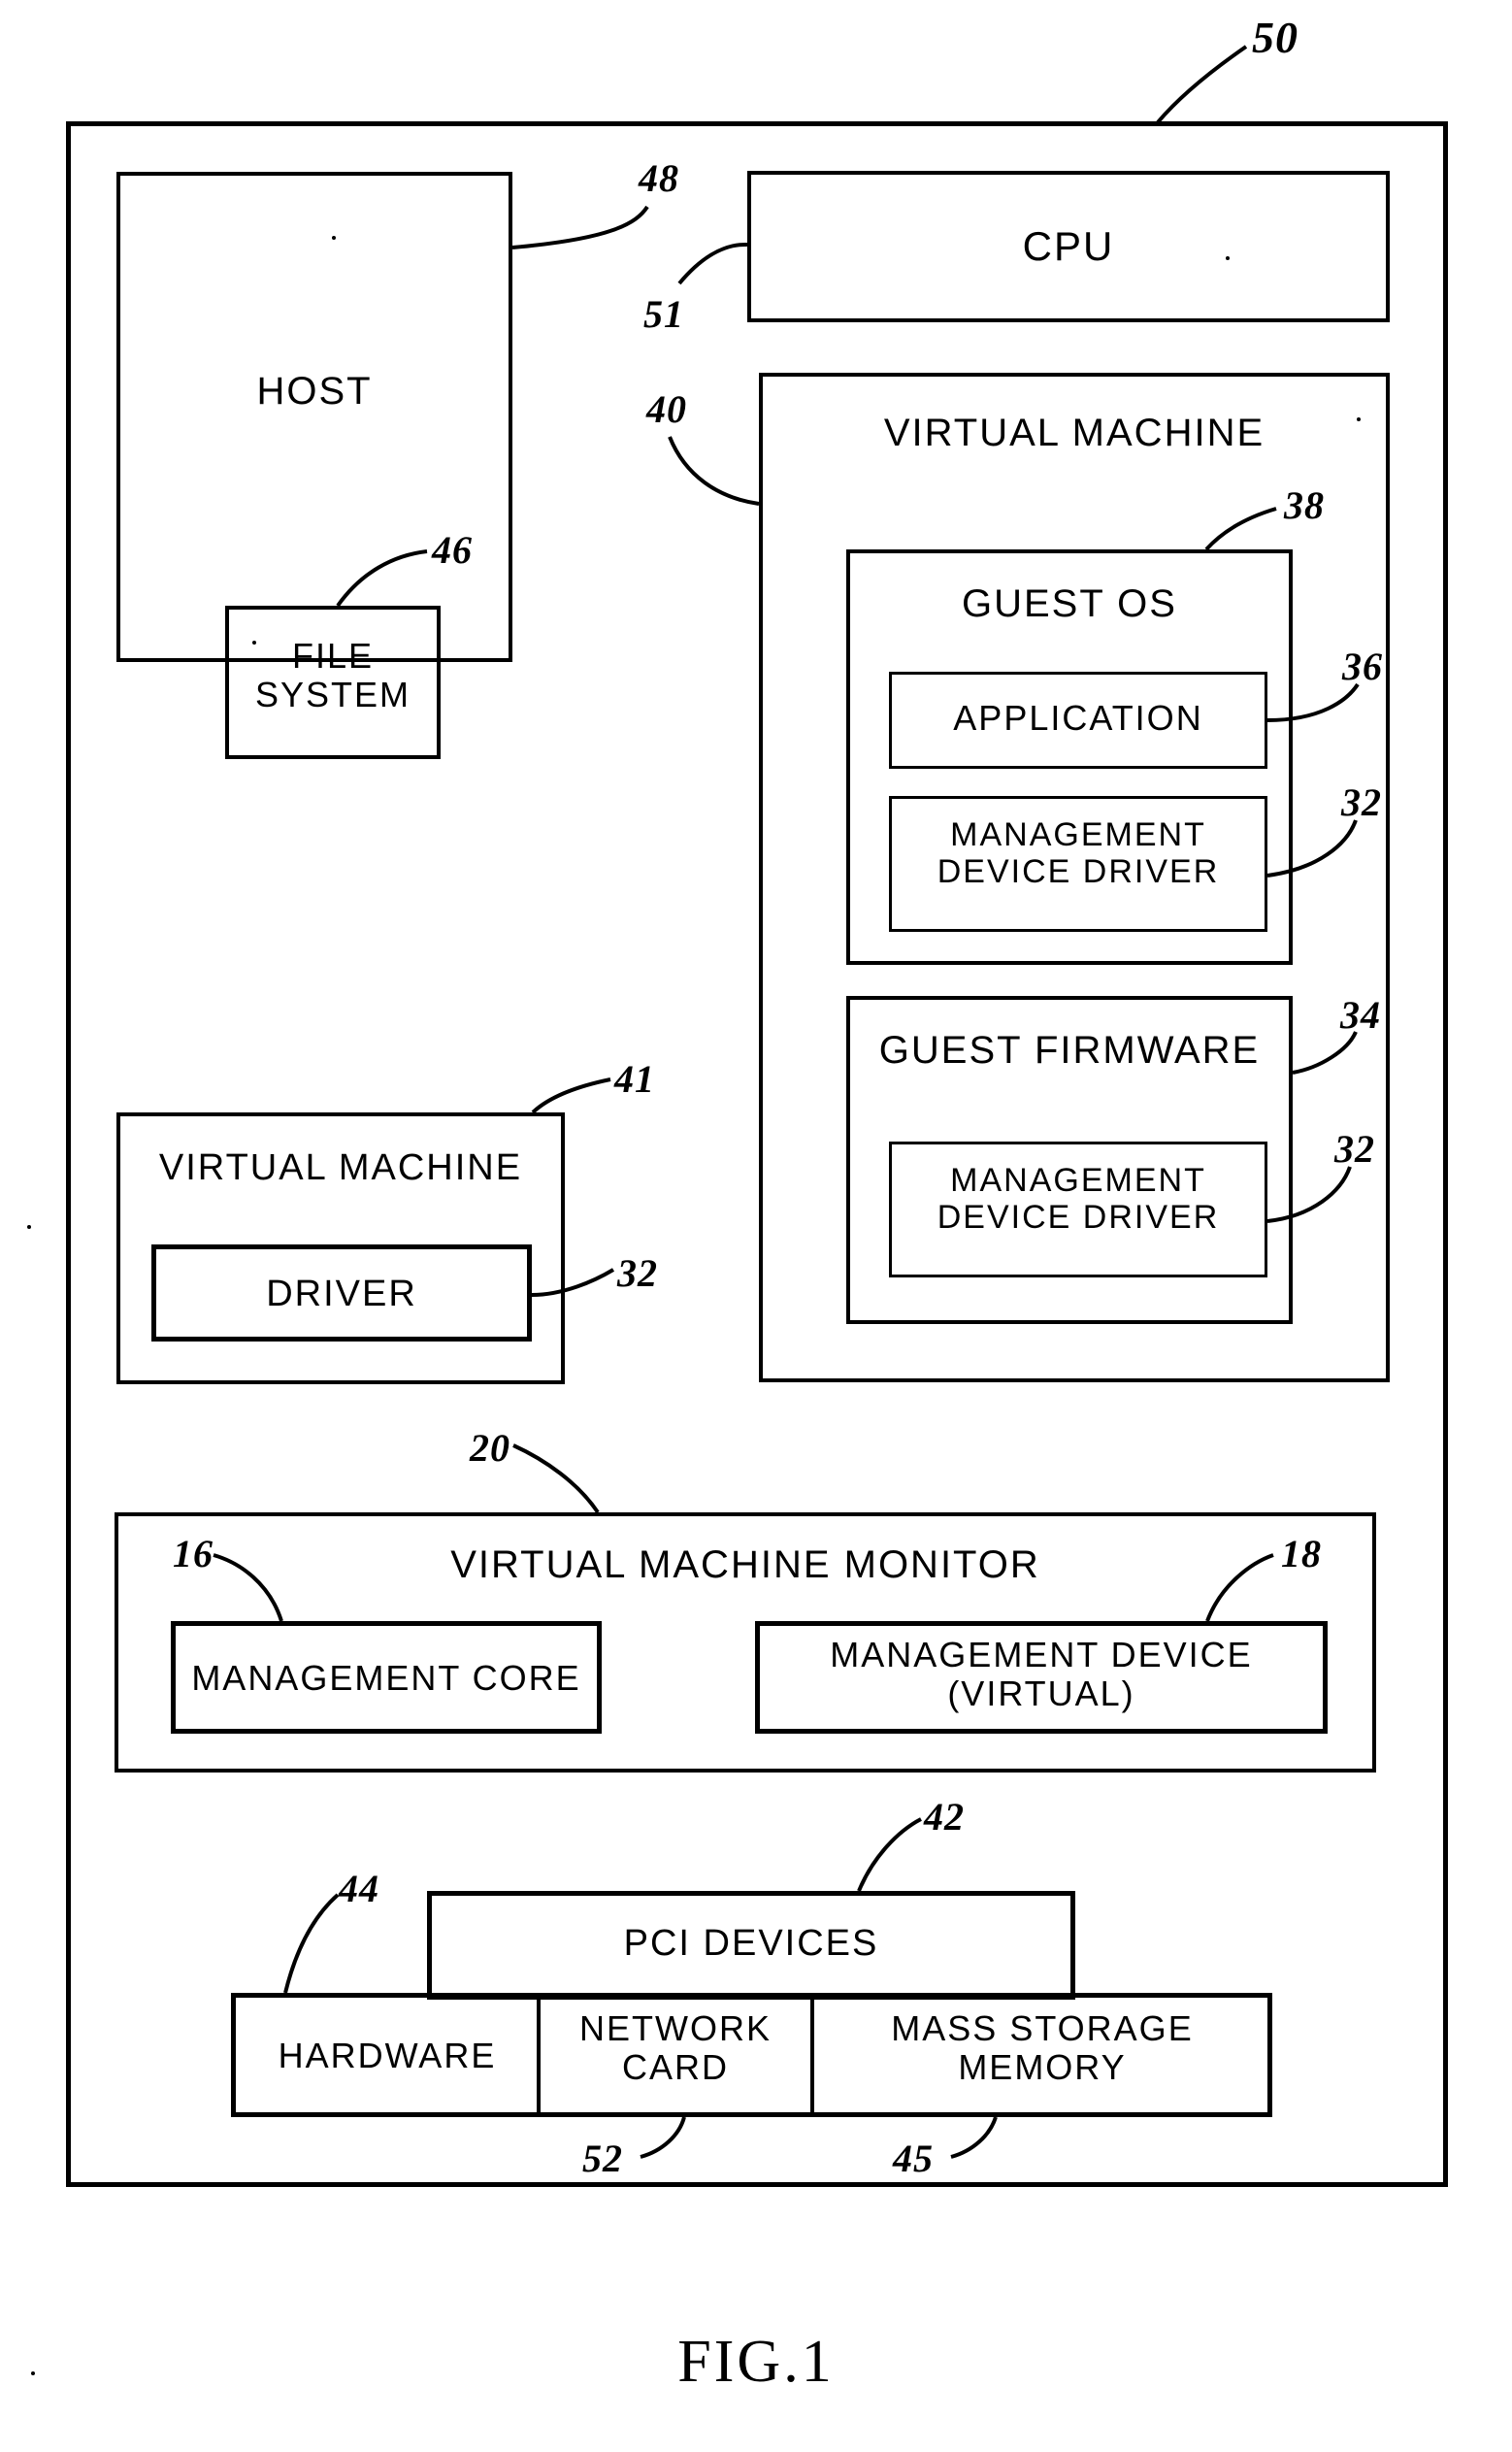  I want to click on virtual-machine-monitor-label: VIRTUAL MACHINE MONITOR, so click(745, 1564).